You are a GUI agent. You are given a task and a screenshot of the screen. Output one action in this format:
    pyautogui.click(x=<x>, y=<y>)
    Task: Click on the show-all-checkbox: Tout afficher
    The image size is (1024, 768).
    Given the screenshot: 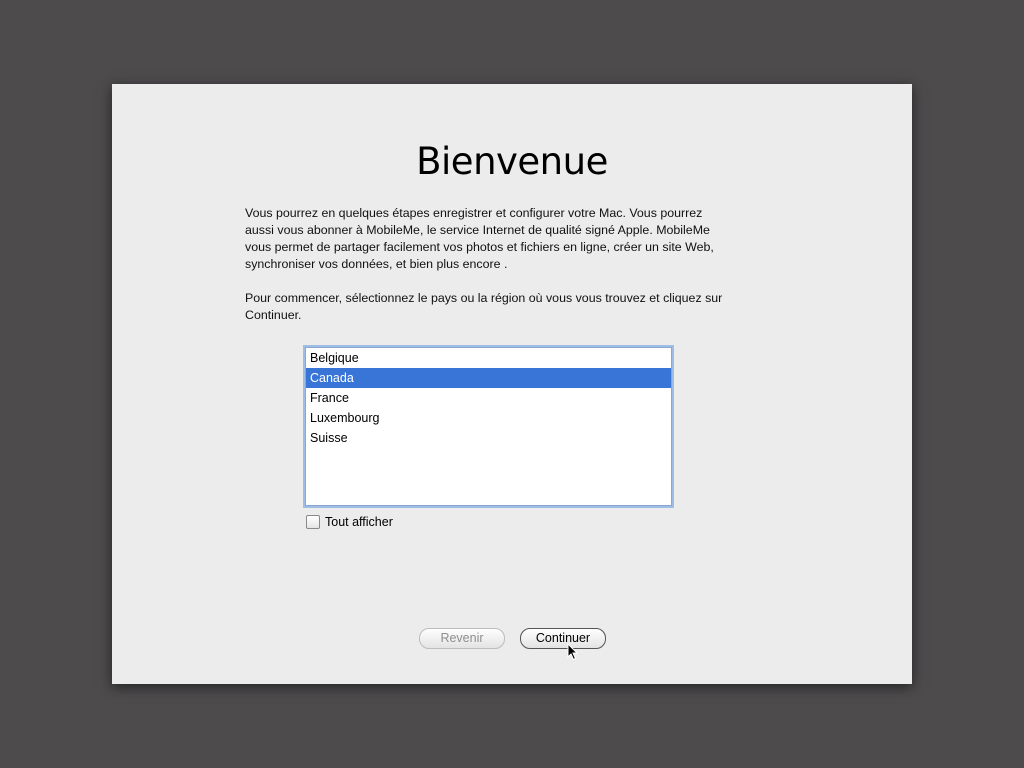 What is the action you would take?
    pyautogui.click(x=349, y=522)
    